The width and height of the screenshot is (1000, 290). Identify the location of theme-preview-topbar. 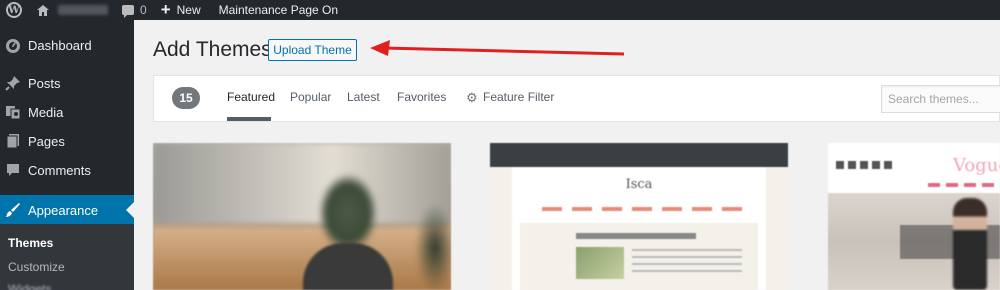
(639, 155).